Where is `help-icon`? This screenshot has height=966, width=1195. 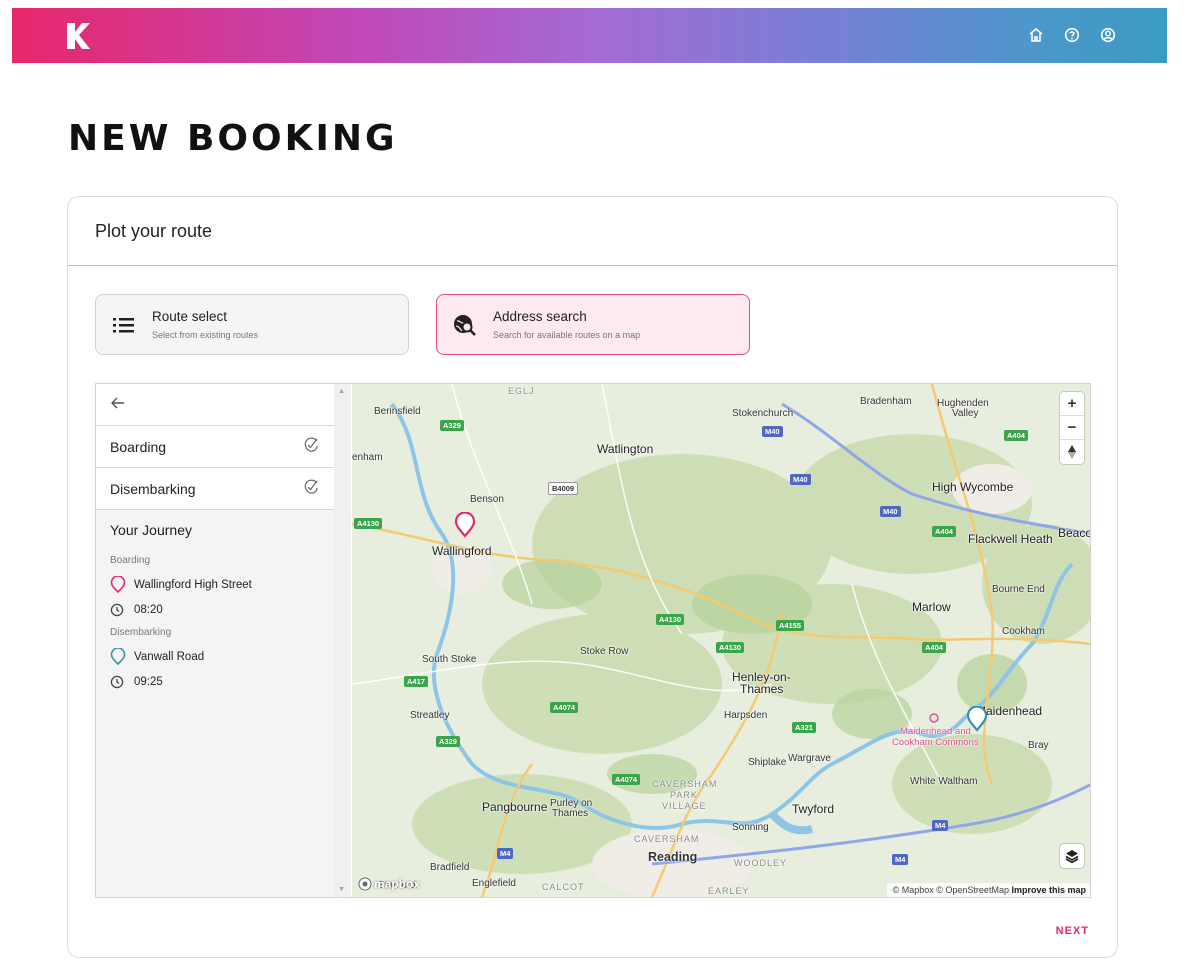
help-icon is located at coordinates (1072, 35).